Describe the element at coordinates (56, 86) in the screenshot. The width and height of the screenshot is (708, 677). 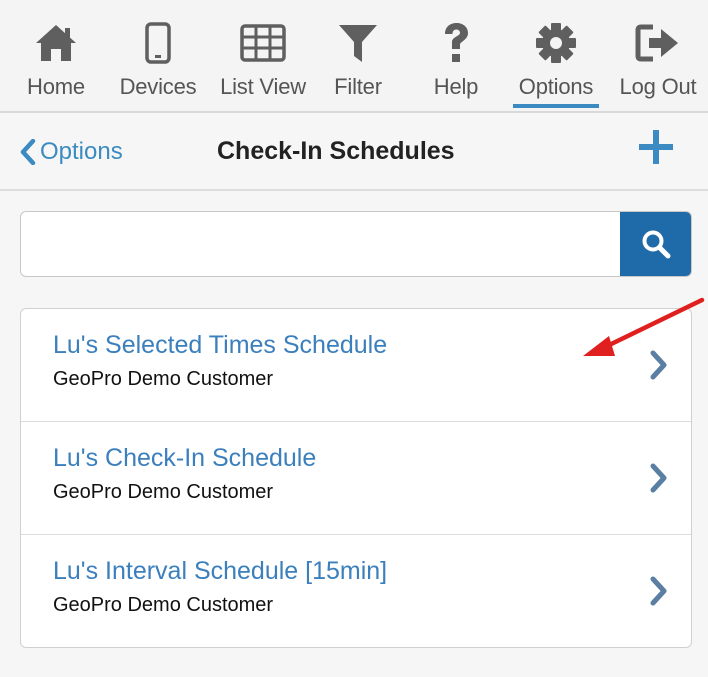
I see `tab-label: Home` at that location.